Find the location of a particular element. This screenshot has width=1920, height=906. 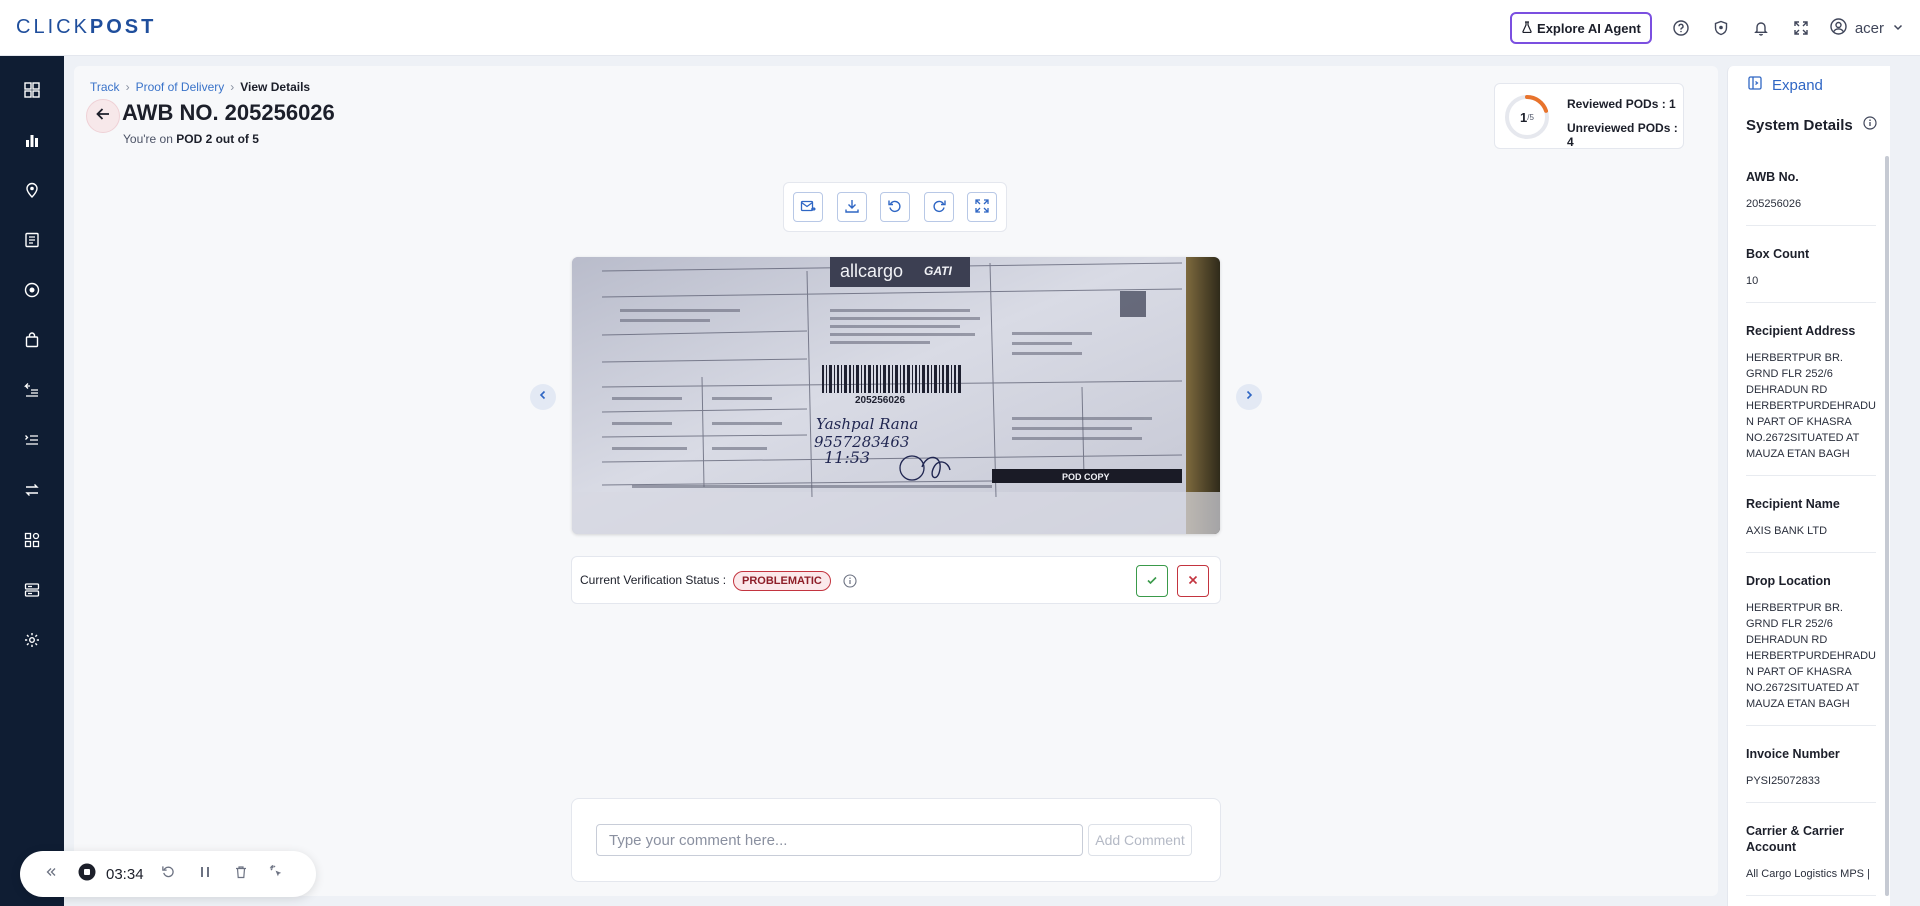

close-icon is located at coordinates (1193, 581).